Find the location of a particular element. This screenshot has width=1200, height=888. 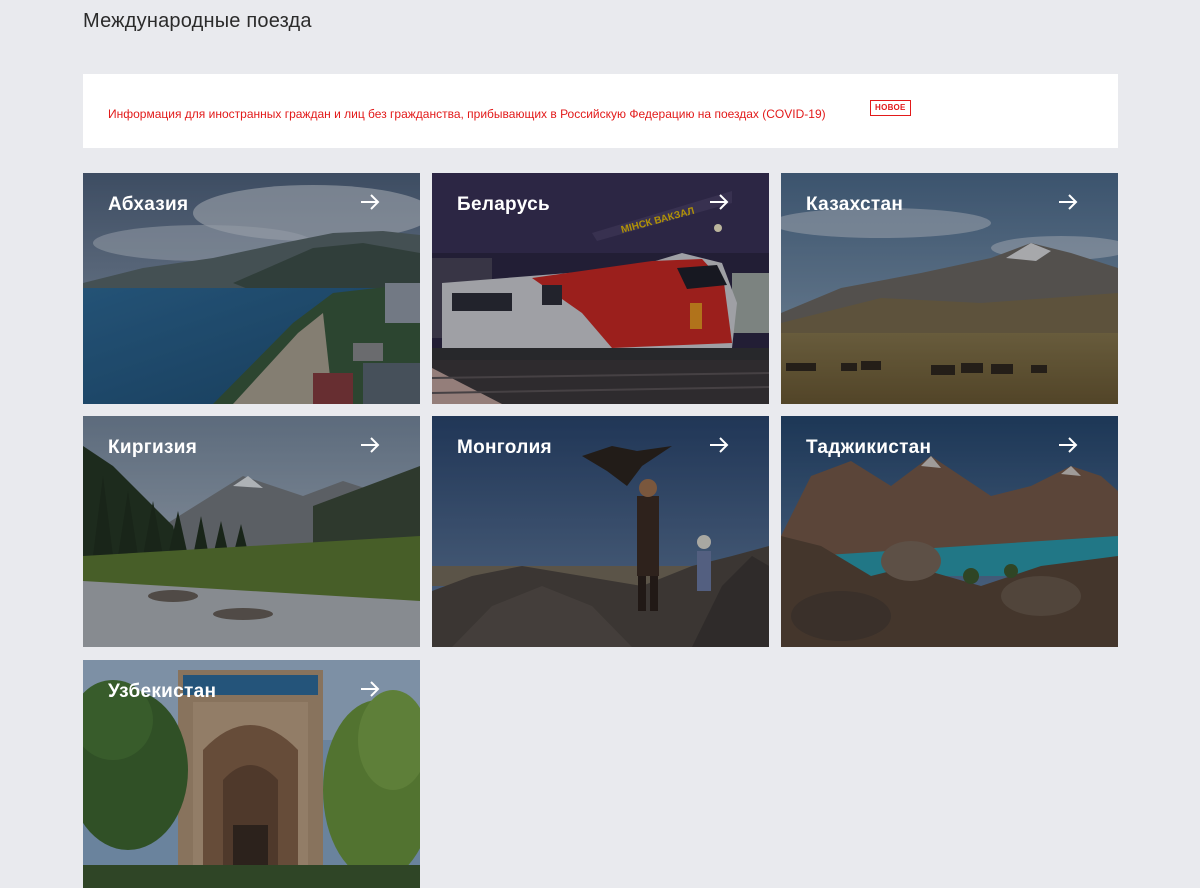

country-card-abkhazia: Абхазия is located at coordinates (251, 288).